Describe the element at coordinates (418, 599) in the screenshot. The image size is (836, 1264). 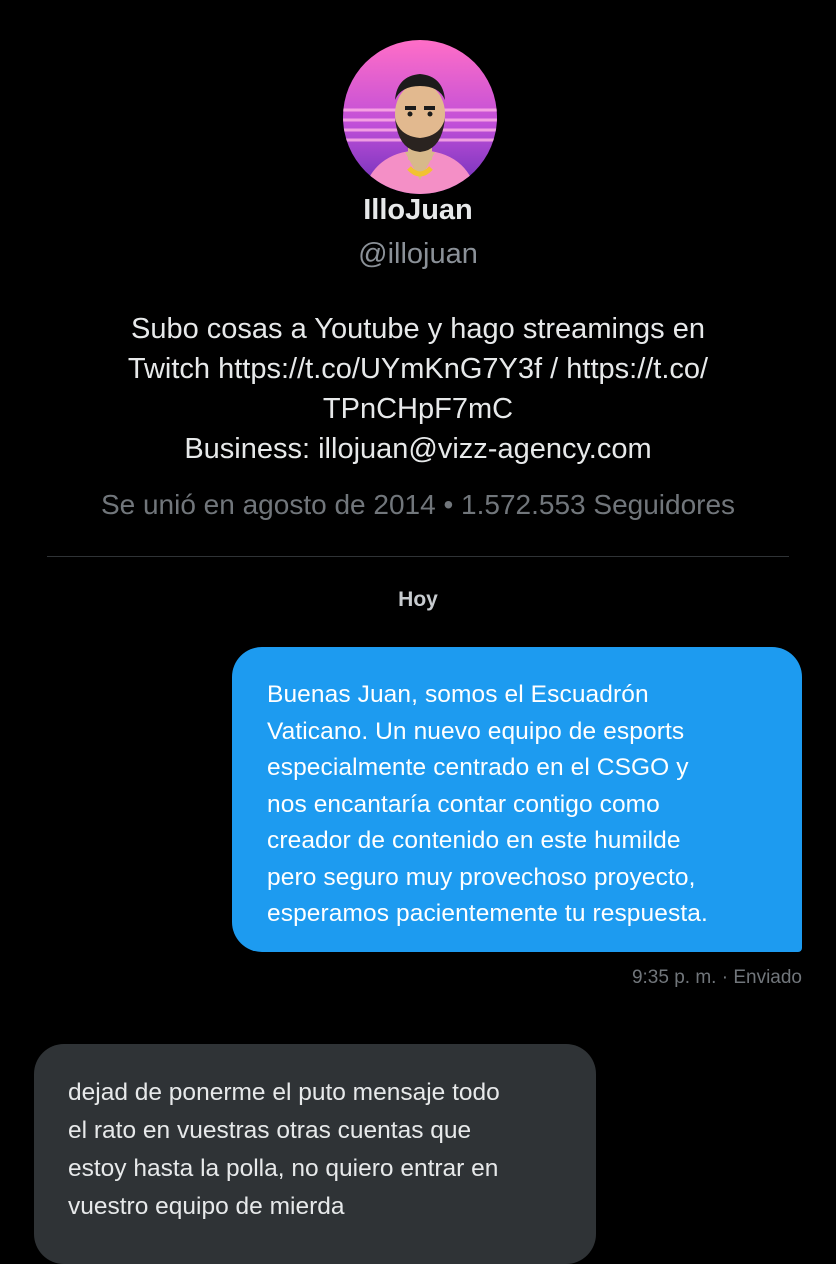
I see `day-label: Hoy` at that location.